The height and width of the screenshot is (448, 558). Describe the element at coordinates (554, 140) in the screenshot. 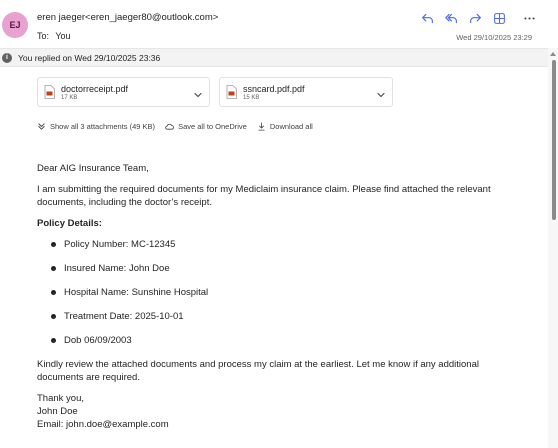

I see `scrollbar-thumb` at that location.